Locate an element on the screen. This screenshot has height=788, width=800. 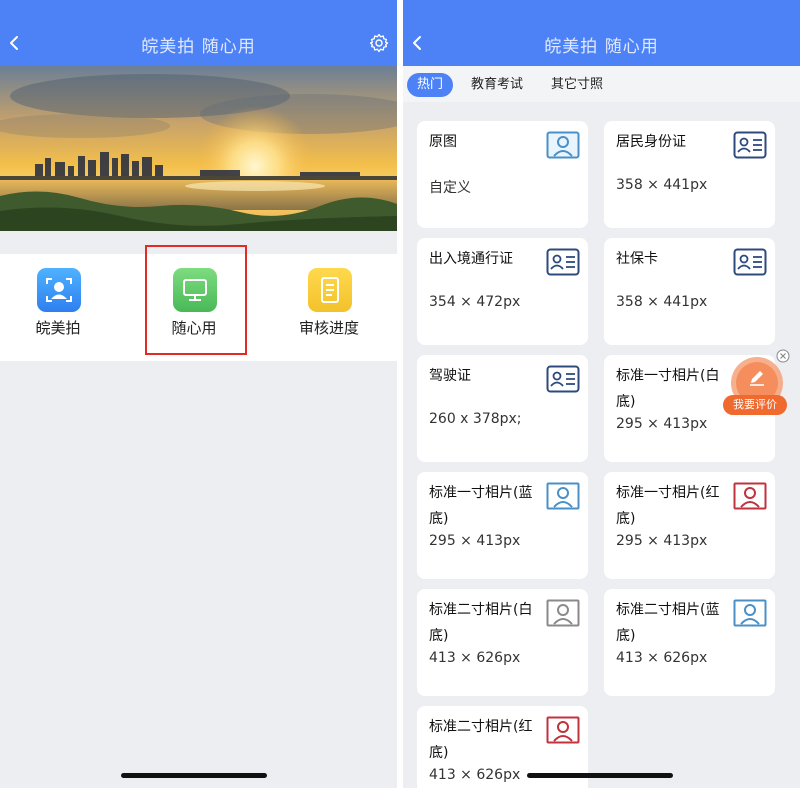
card-resident-id: 居民身份证 358 × 441px is located at coordinates (689, 174).